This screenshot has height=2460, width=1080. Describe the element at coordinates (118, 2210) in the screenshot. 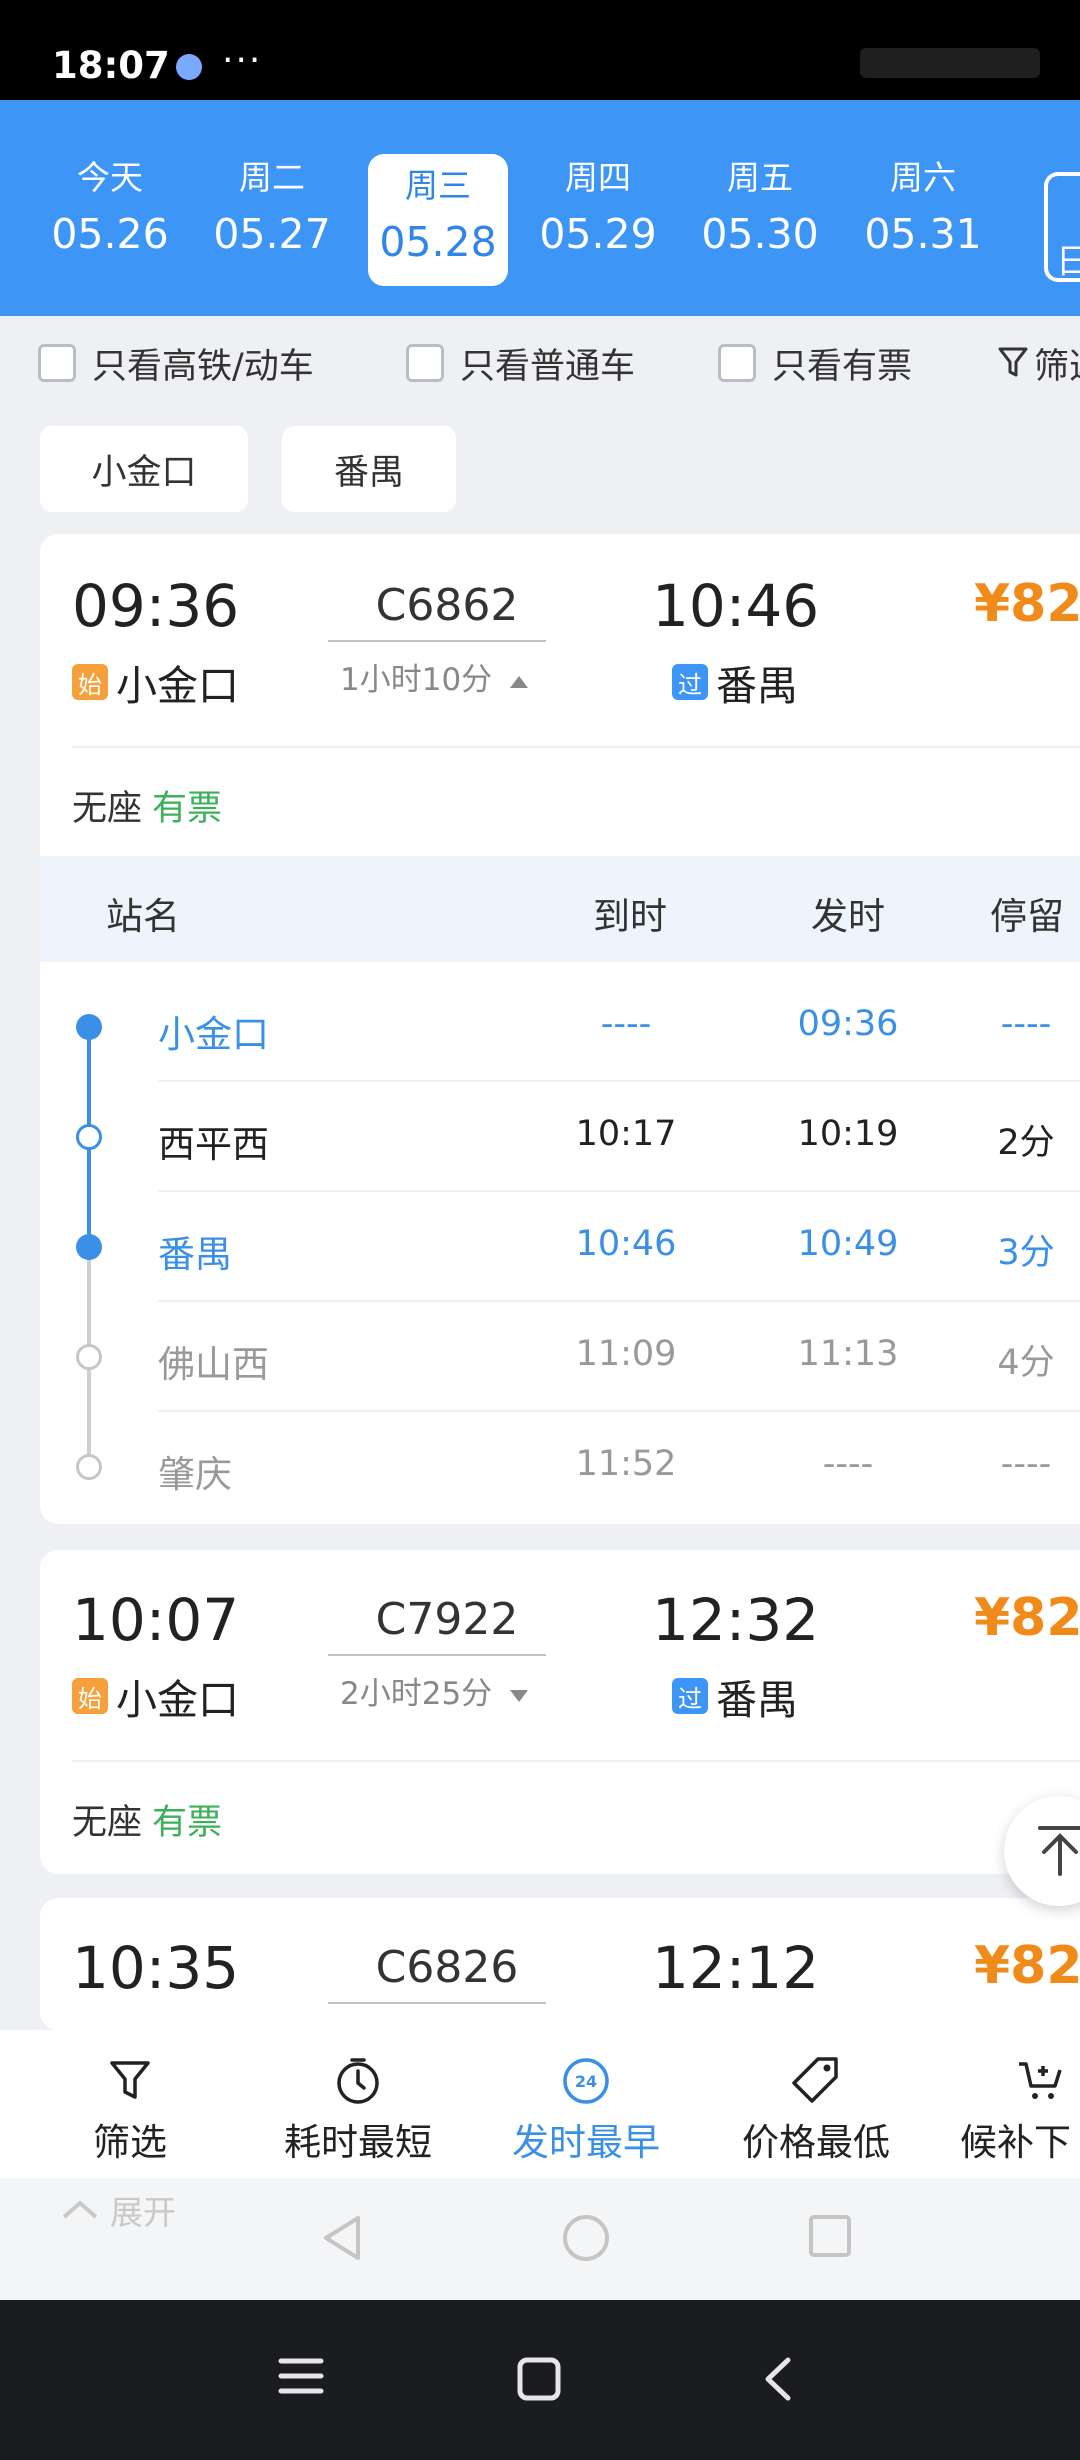

I see `expand-toggle: 展开` at that location.